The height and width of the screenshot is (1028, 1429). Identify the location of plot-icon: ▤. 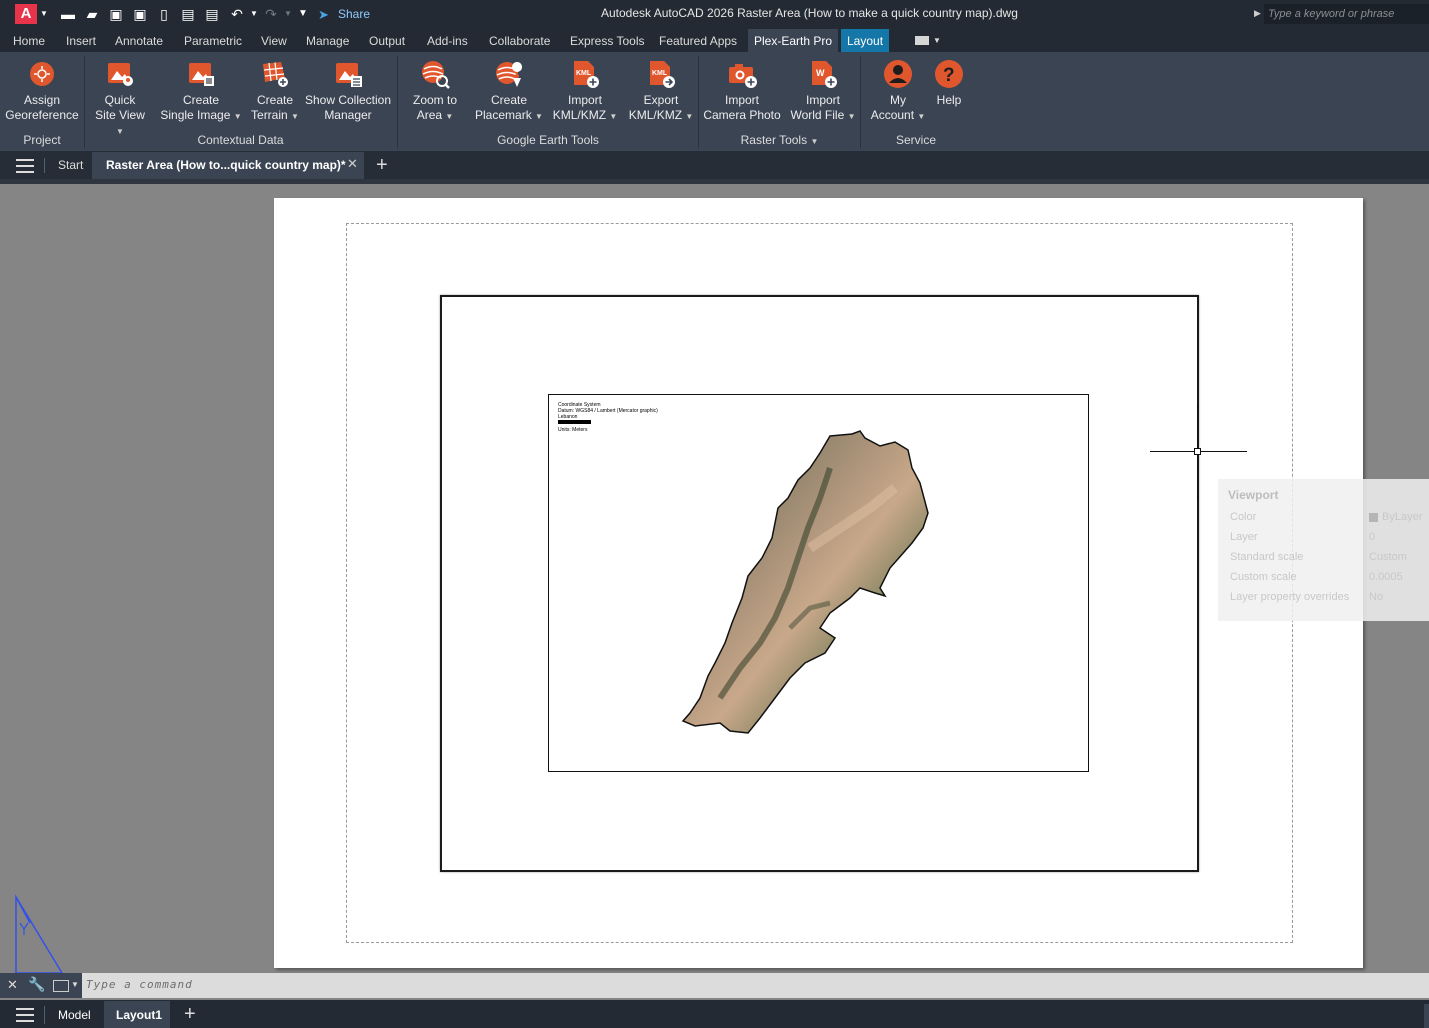
(212, 14).